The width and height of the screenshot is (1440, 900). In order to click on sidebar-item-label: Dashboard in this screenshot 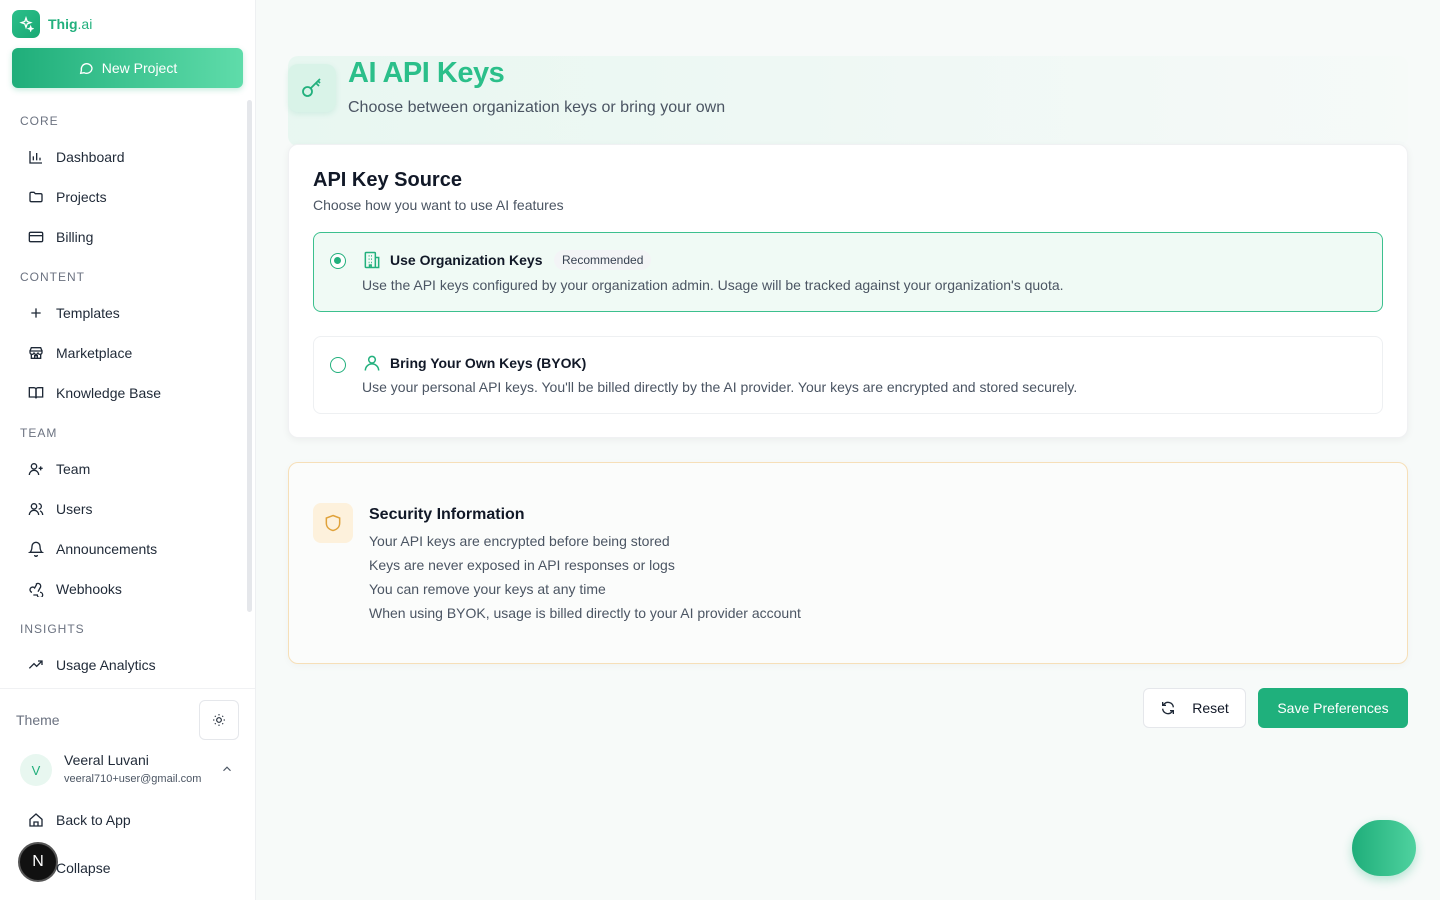, I will do `click(90, 157)`.